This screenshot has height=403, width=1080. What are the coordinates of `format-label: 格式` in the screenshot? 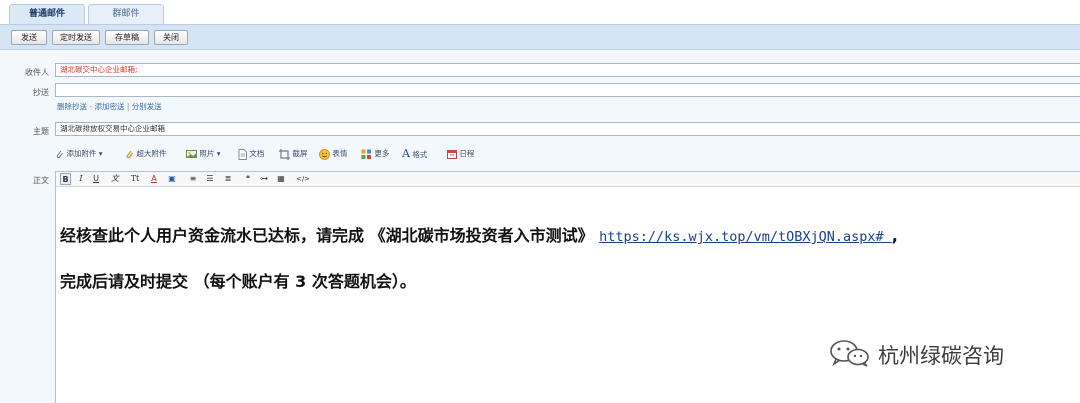 It's located at (420, 154).